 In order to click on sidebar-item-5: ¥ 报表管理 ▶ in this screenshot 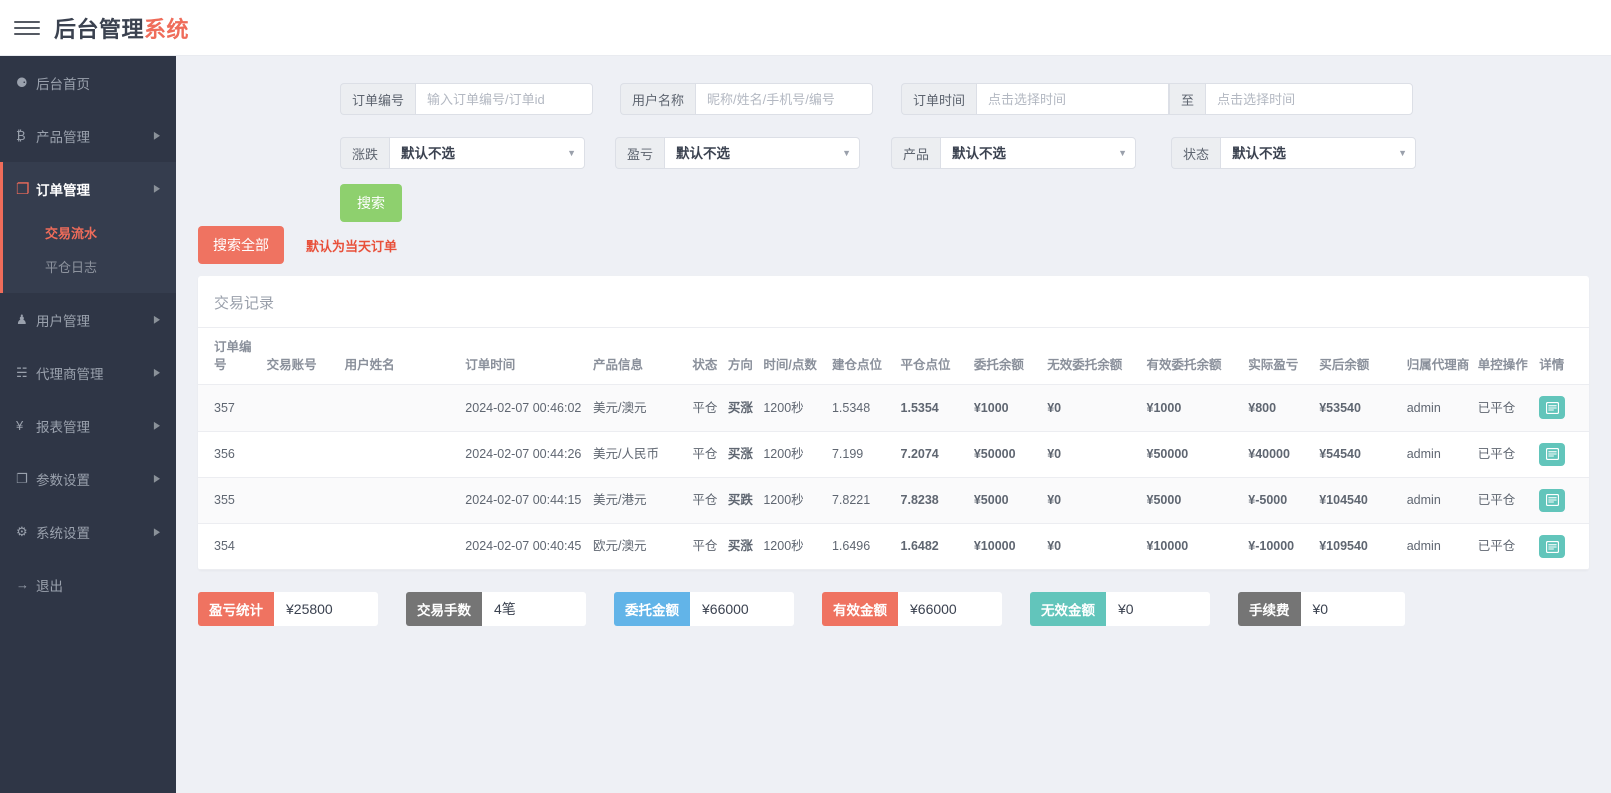, I will do `click(88, 425)`.